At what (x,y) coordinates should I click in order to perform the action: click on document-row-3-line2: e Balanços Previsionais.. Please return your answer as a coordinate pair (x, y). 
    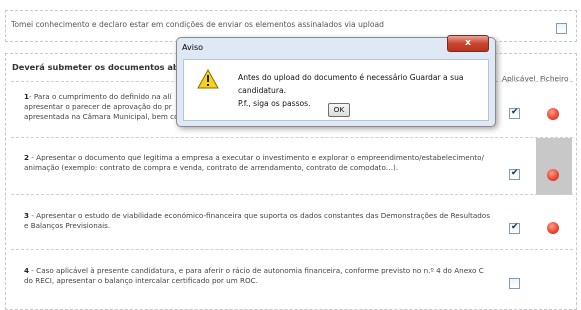
    Looking at the image, I should click on (67, 225).